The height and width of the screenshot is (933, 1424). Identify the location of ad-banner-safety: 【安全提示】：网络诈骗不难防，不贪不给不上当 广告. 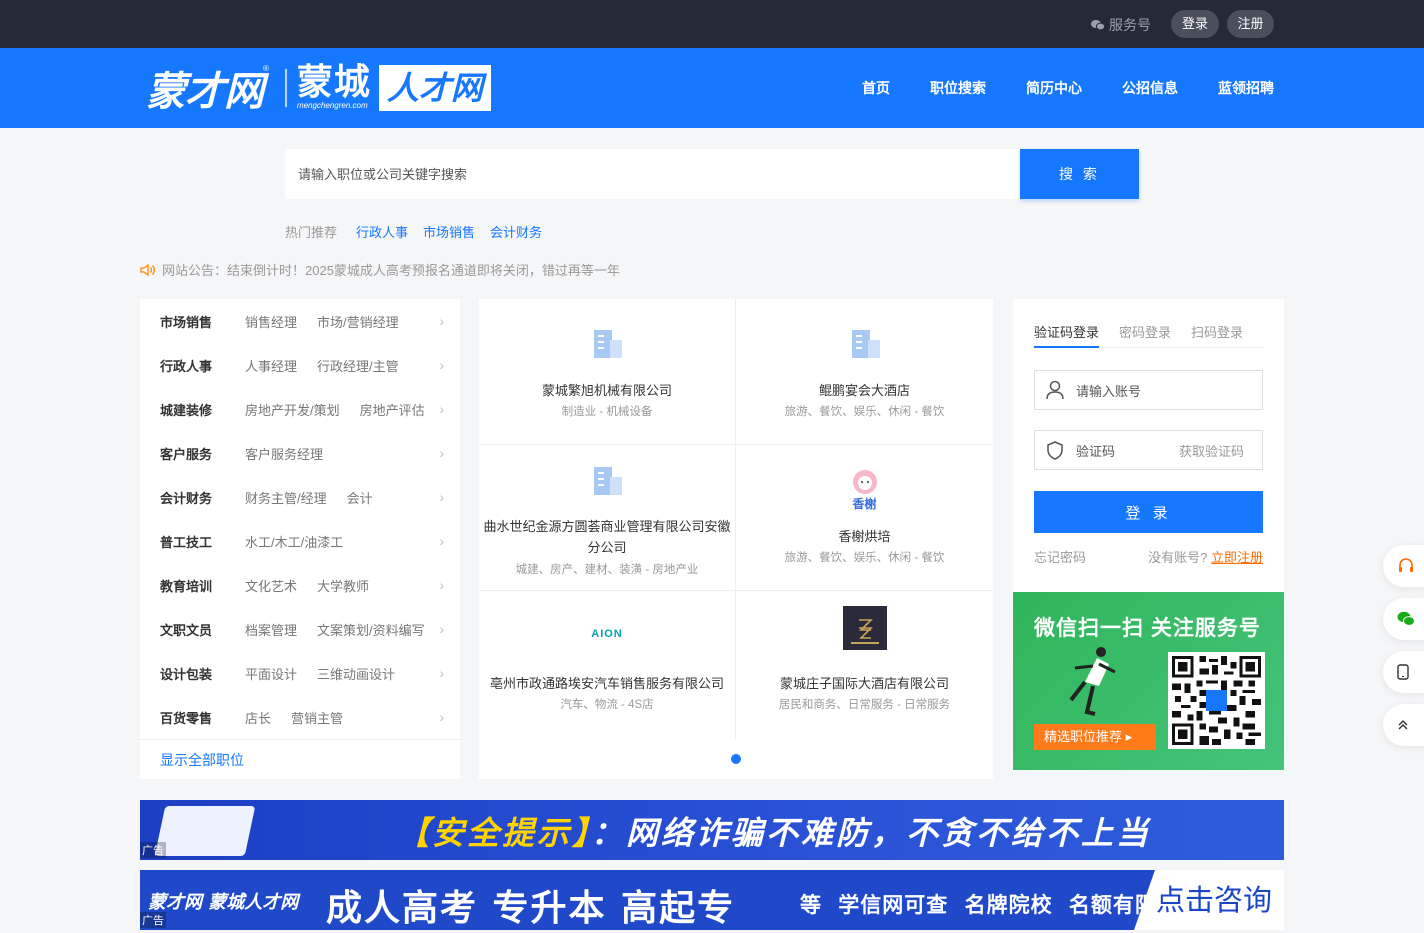
(712, 830).